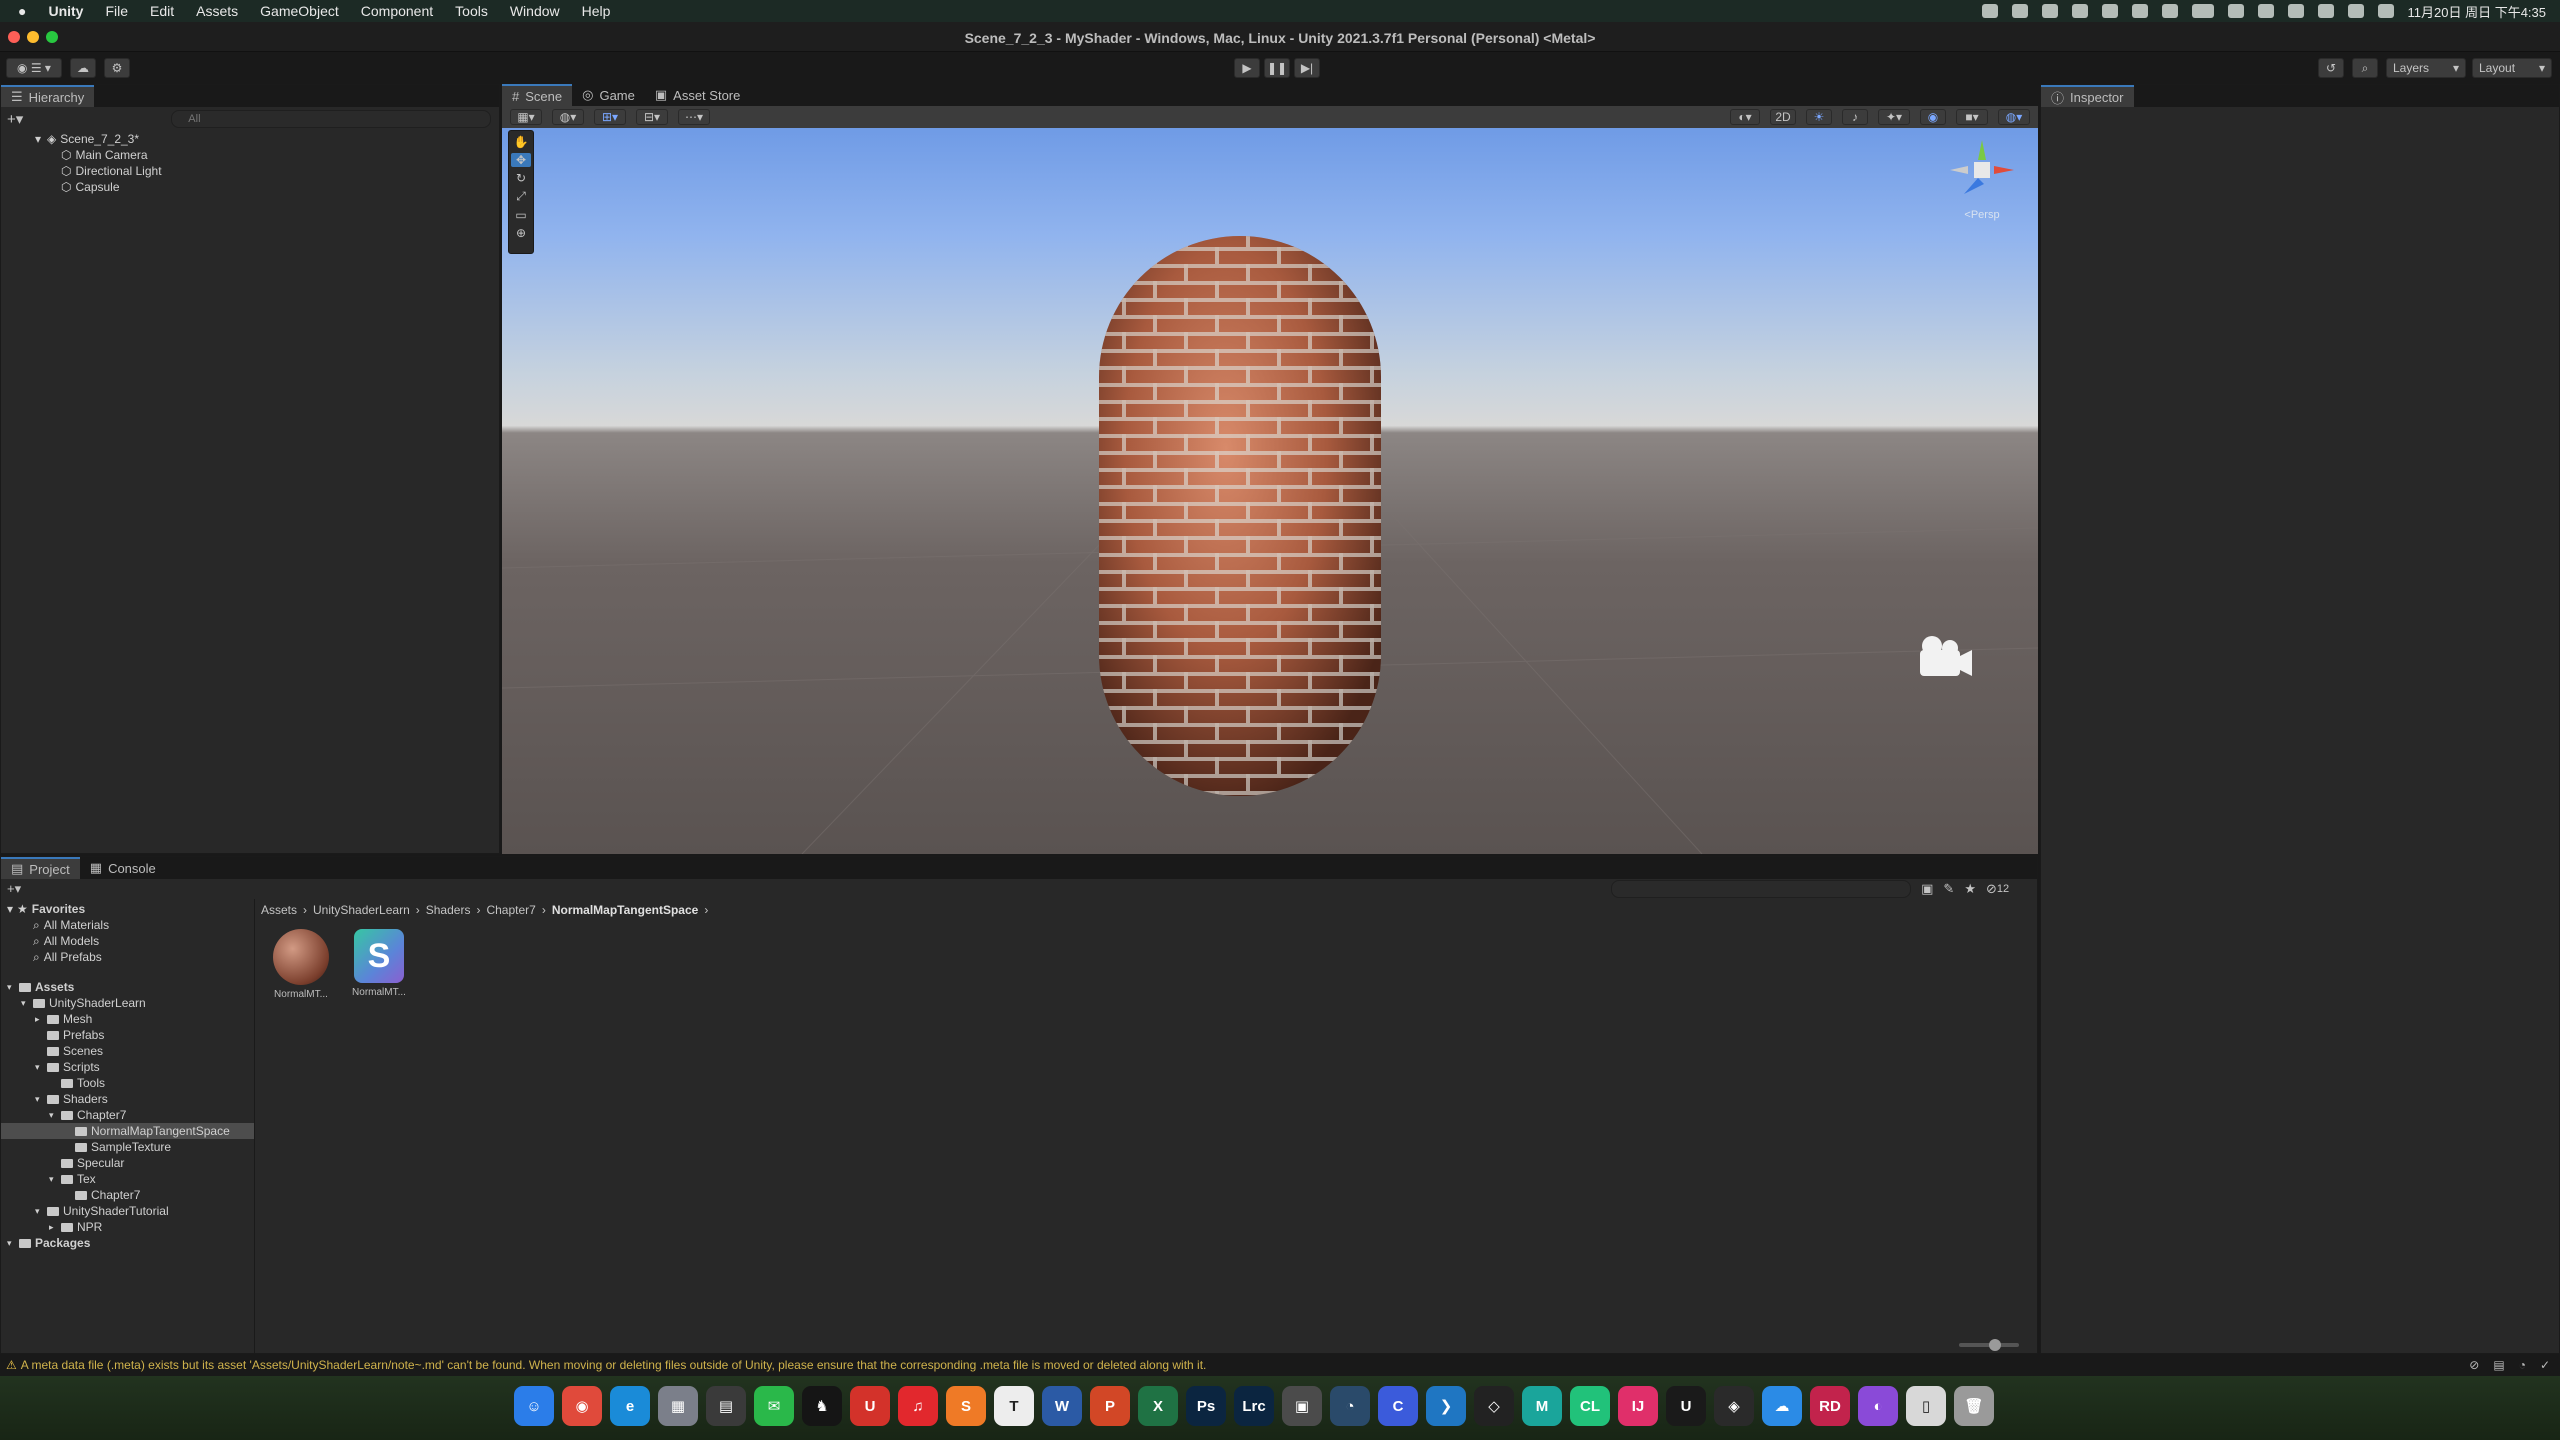 Image resolution: width=2560 pixels, height=1440 pixels. Describe the element at coordinates (127, 1163) in the screenshot. I see `tree-item: Specular` at that location.